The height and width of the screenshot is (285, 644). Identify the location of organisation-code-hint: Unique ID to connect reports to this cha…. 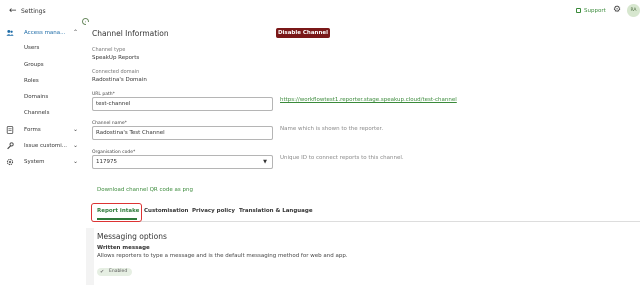
(342, 158).